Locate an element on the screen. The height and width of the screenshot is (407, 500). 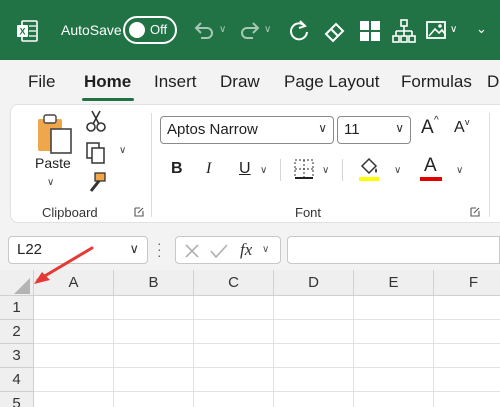
font-color-swatch is located at coordinates (431, 179).